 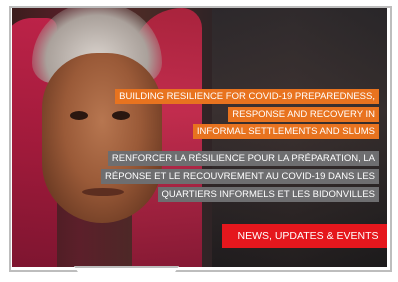 I want to click on frame-notch, so click(x=126, y=274).